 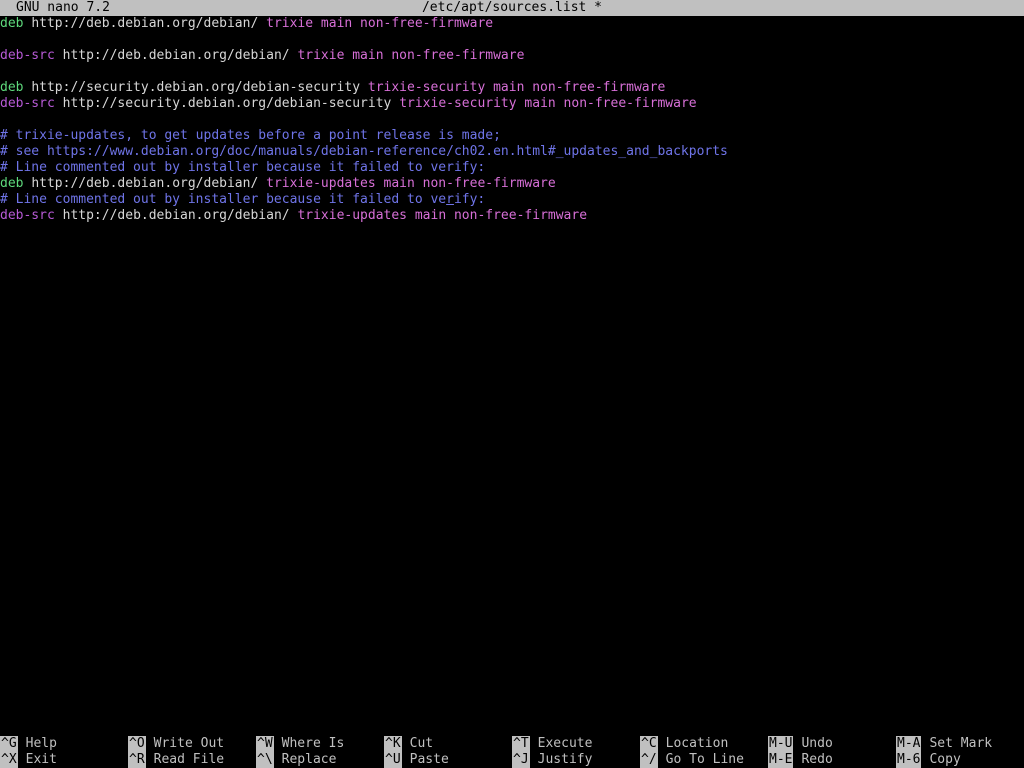 What do you see at coordinates (421, 743) in the screenshot?
I see `shortcut-label: Cut` at bounding box center [421, 743].